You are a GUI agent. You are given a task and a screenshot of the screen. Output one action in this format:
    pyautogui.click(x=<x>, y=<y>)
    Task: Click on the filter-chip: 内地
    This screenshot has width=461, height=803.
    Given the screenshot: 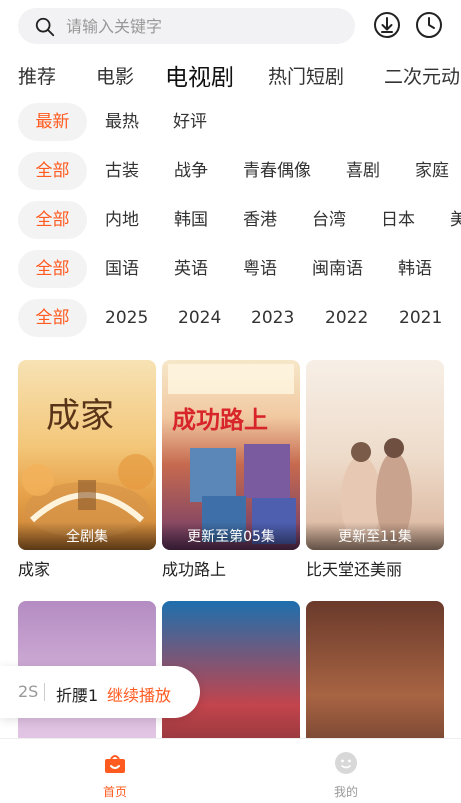 What is the action you would take?
    pyautogui.click(x=122, y=220)
    